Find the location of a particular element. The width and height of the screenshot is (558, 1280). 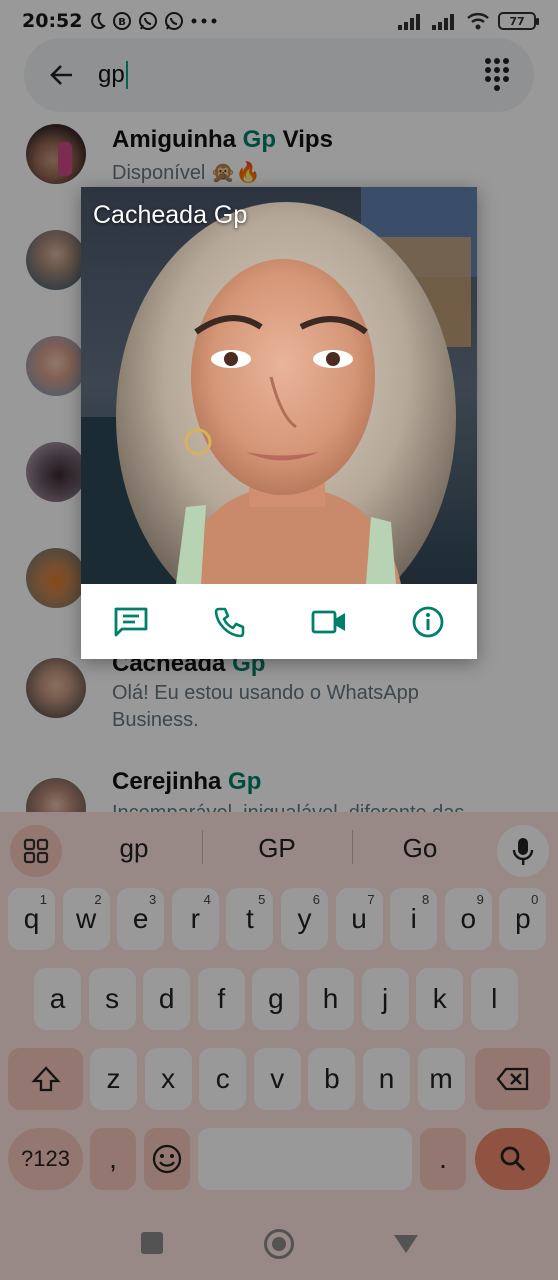

message-icon is located at coordinates (130, 621).